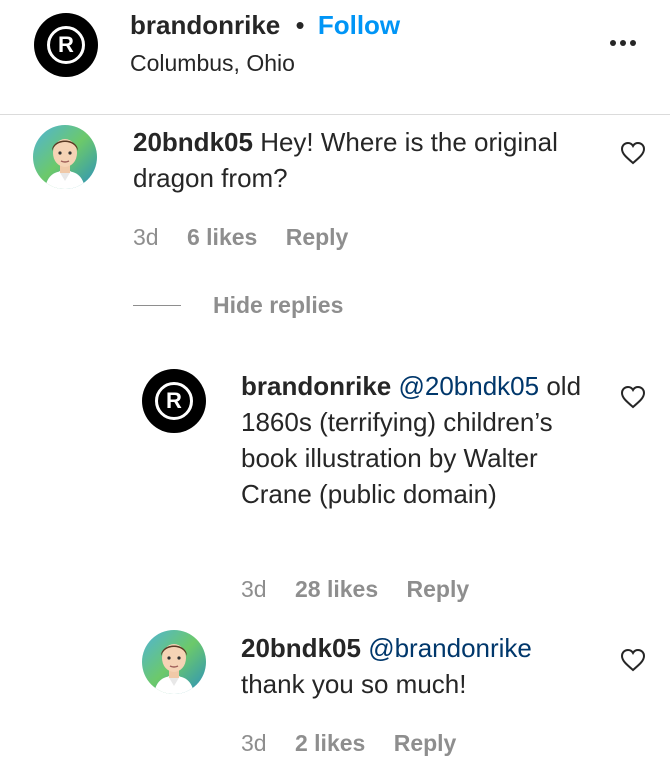 This screenshot has height=762, width=670. What do you see at coordinates (205, 25) in the screenshot?
I see `post-author-username: brandonrike` at bounding box center [205, 25].